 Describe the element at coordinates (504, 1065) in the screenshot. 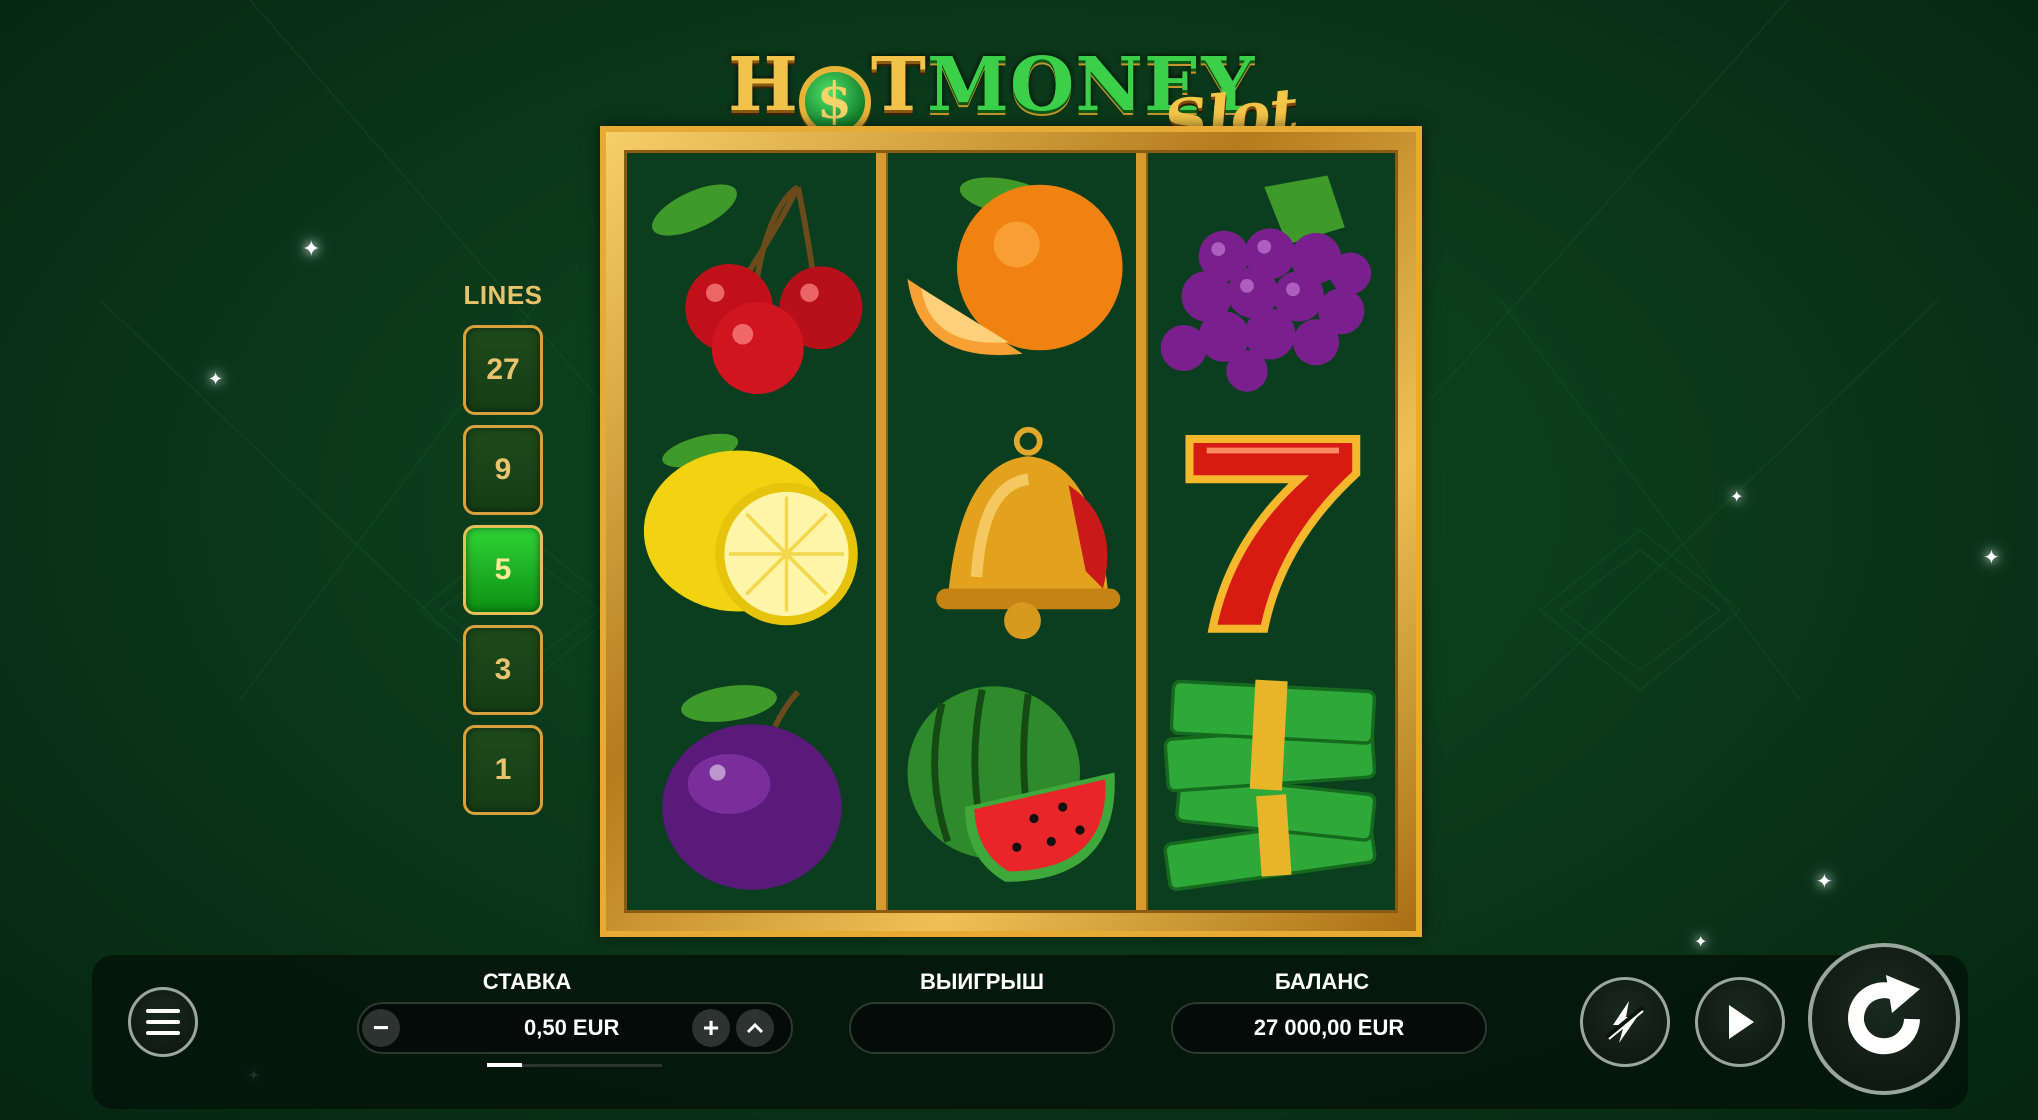

I see `bet-slider-fill` at that location.